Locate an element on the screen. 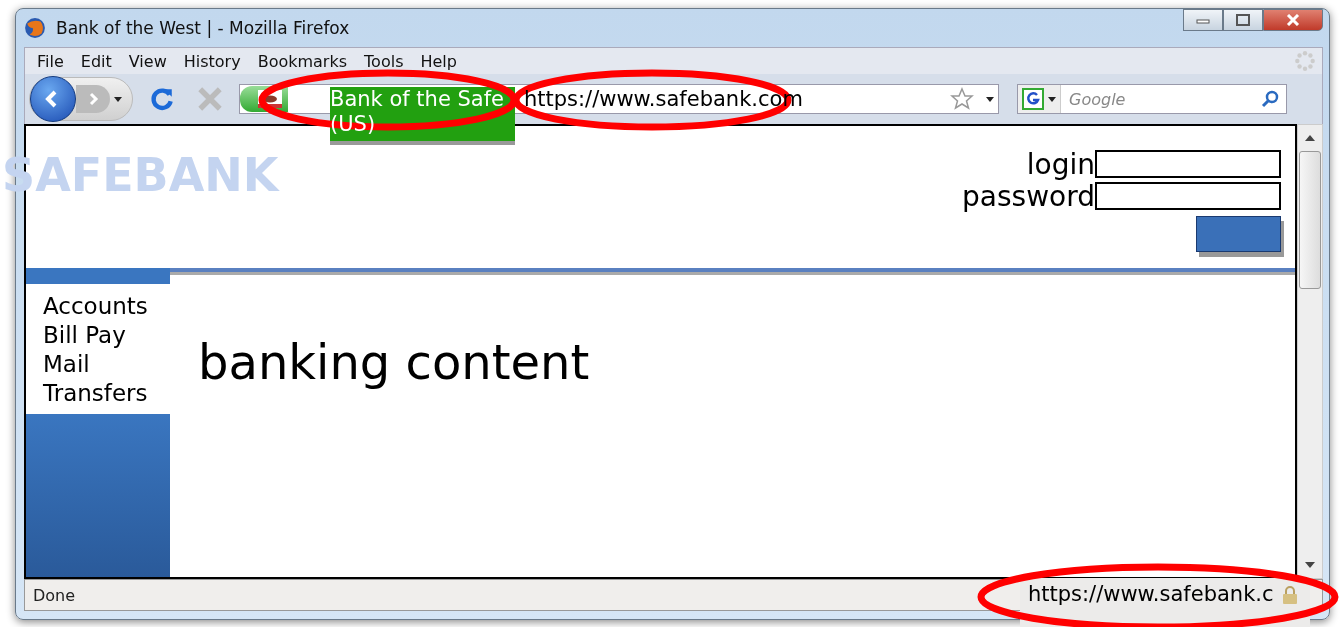 The height and width of the screenshot is (627, 1340). back-button is located at coordinates (53, 99).